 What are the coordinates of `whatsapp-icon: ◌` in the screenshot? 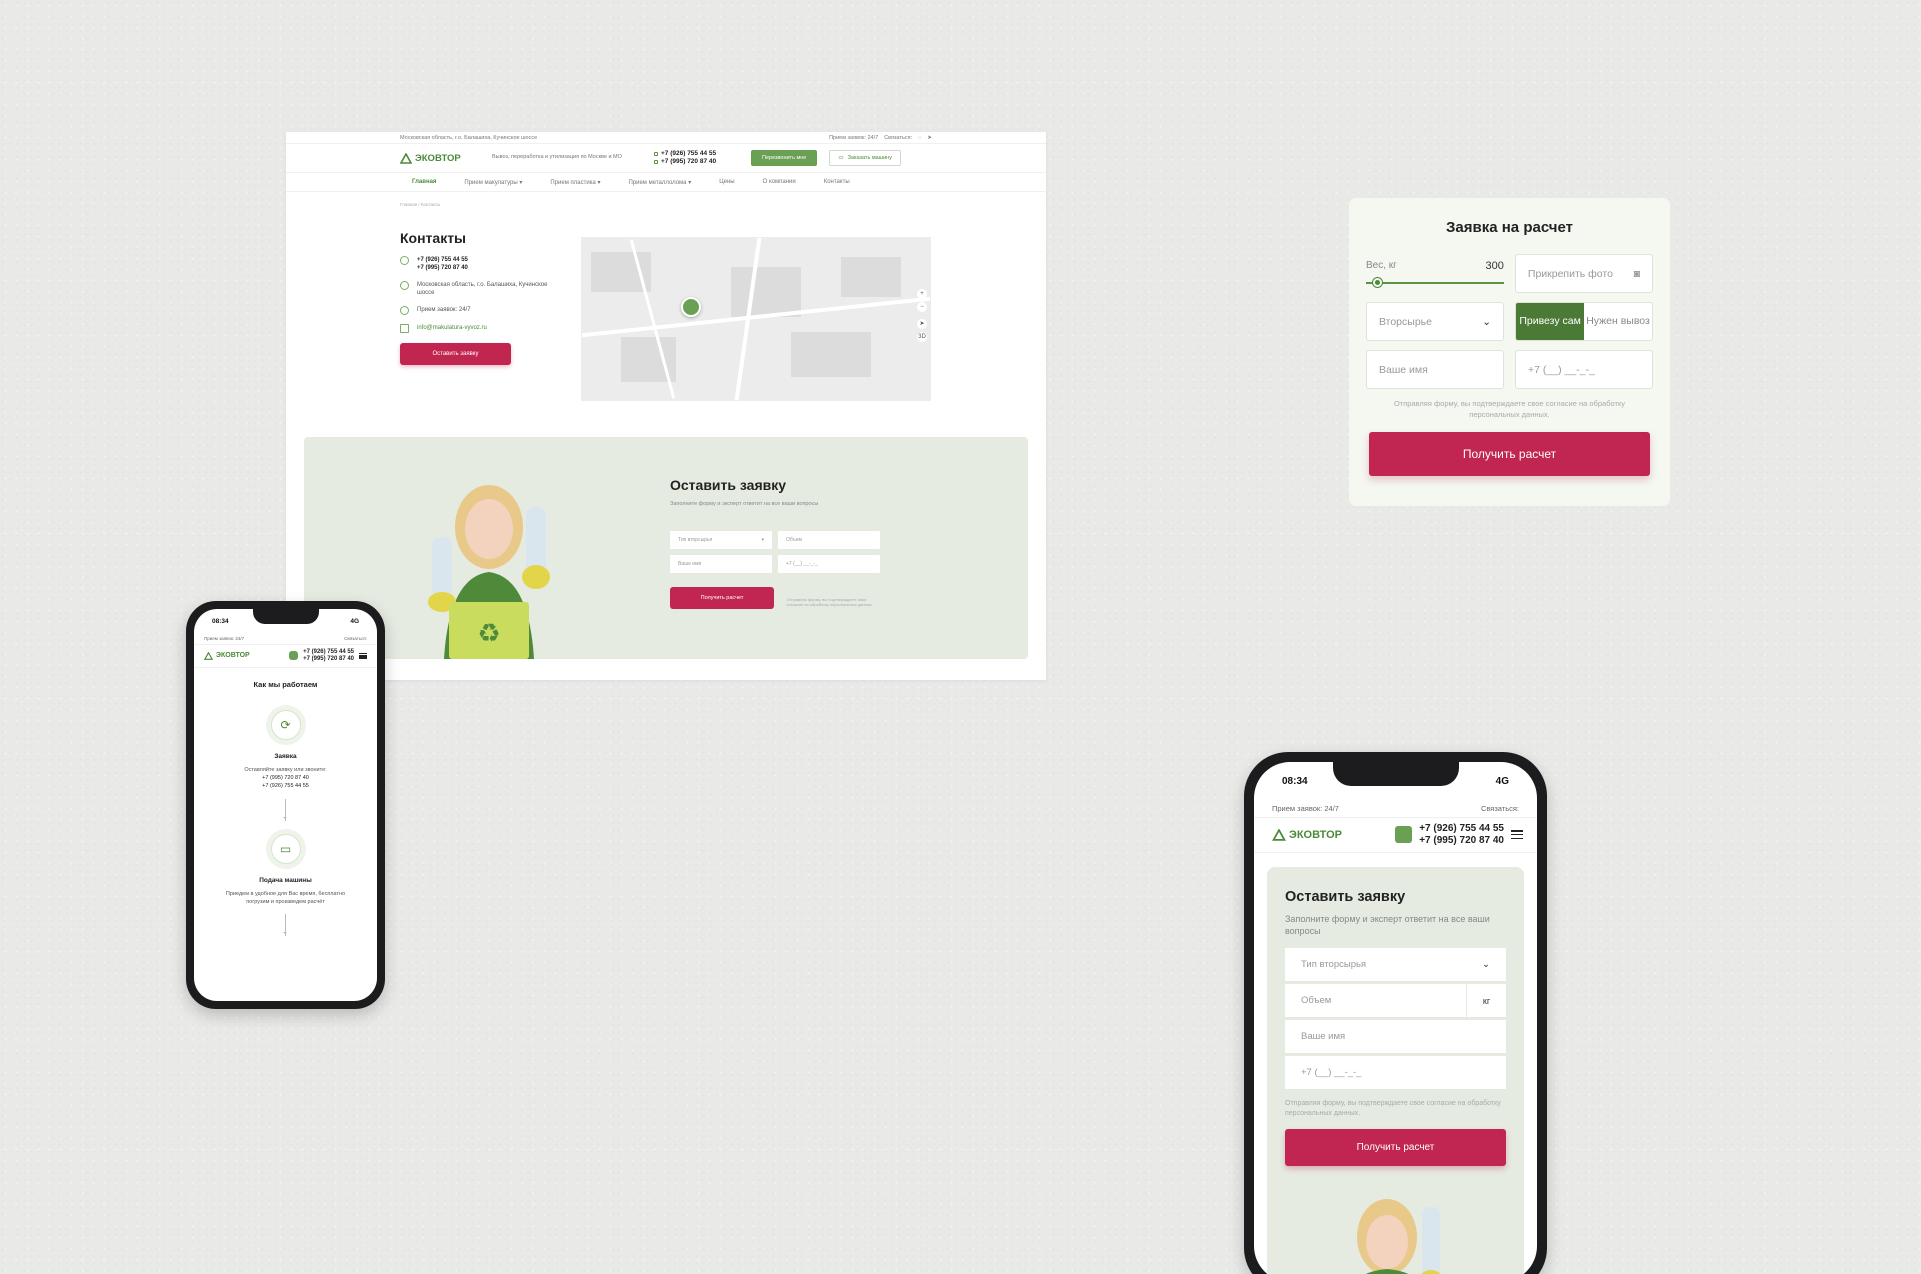 It's located at (919, 138).